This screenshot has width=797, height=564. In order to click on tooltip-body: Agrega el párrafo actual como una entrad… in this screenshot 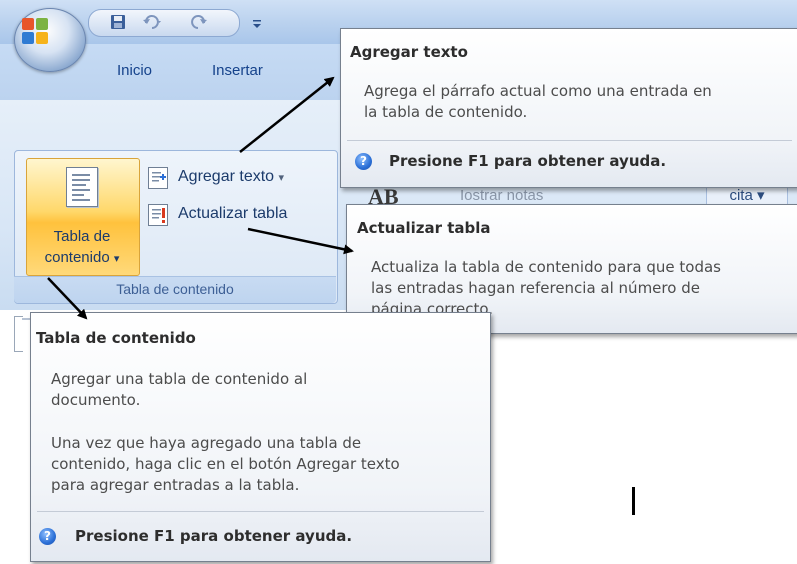, I will do `click(538, 102)`.